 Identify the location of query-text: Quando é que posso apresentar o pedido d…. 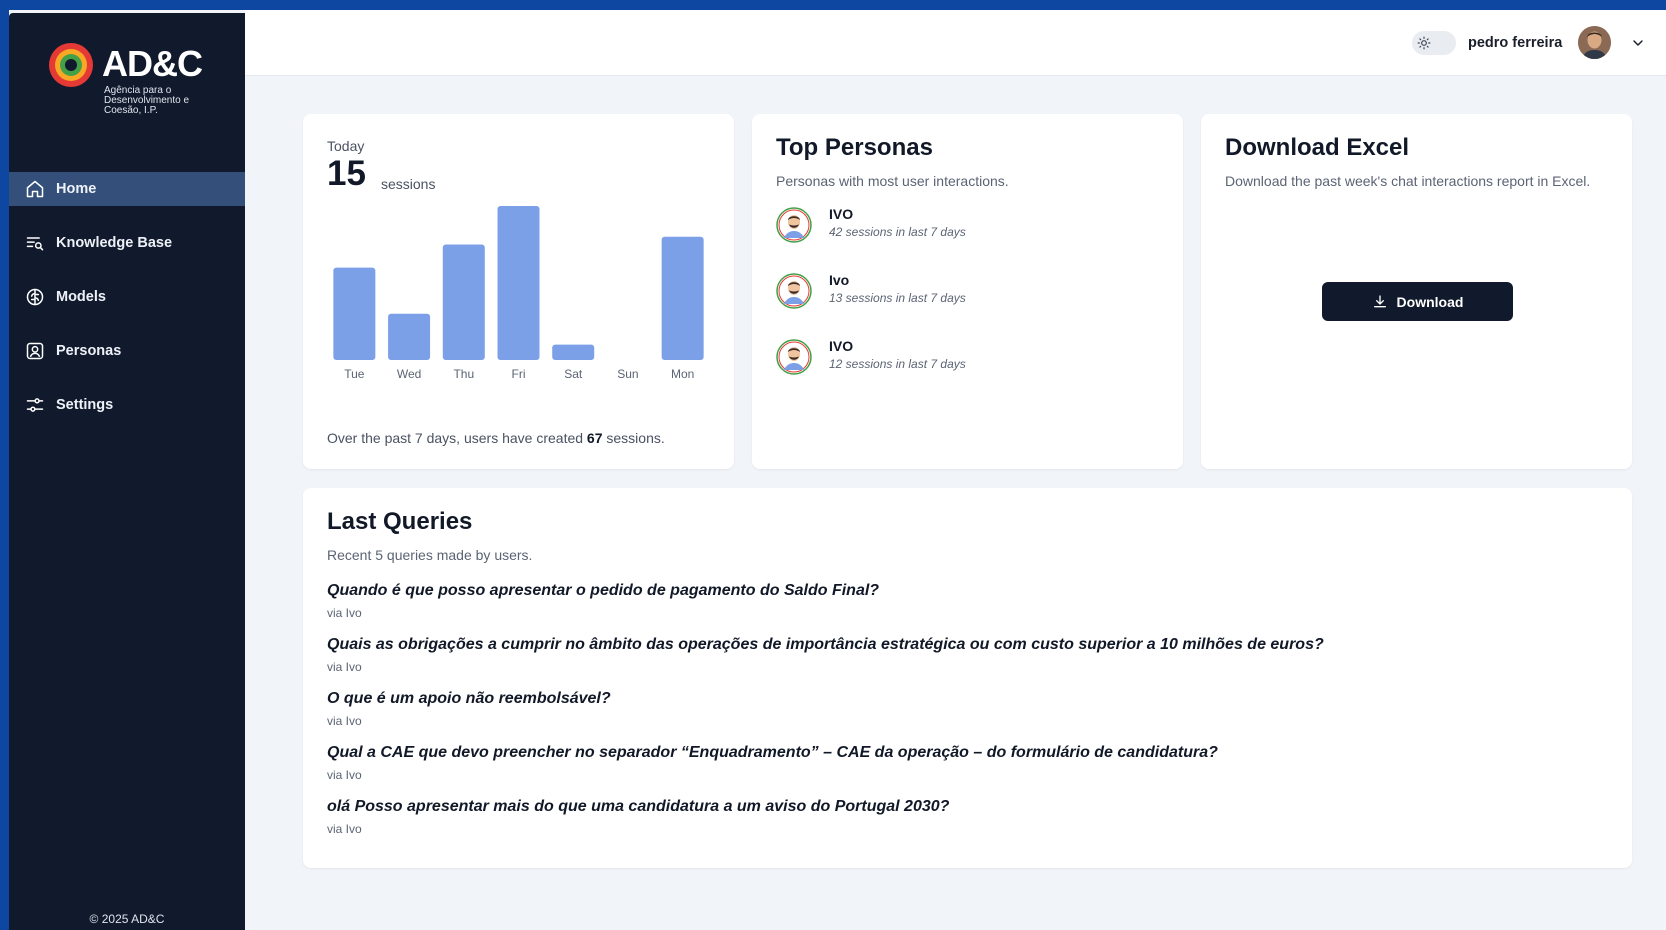
(603, 590).